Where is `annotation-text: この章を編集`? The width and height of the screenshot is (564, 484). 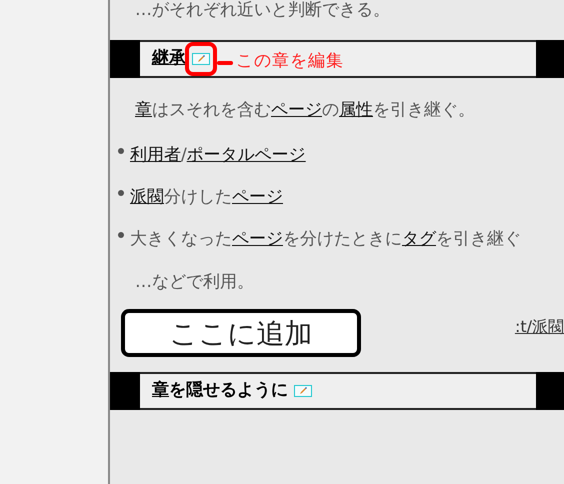
annotation-text: この章を編集 is located at coordinates (290, 61).